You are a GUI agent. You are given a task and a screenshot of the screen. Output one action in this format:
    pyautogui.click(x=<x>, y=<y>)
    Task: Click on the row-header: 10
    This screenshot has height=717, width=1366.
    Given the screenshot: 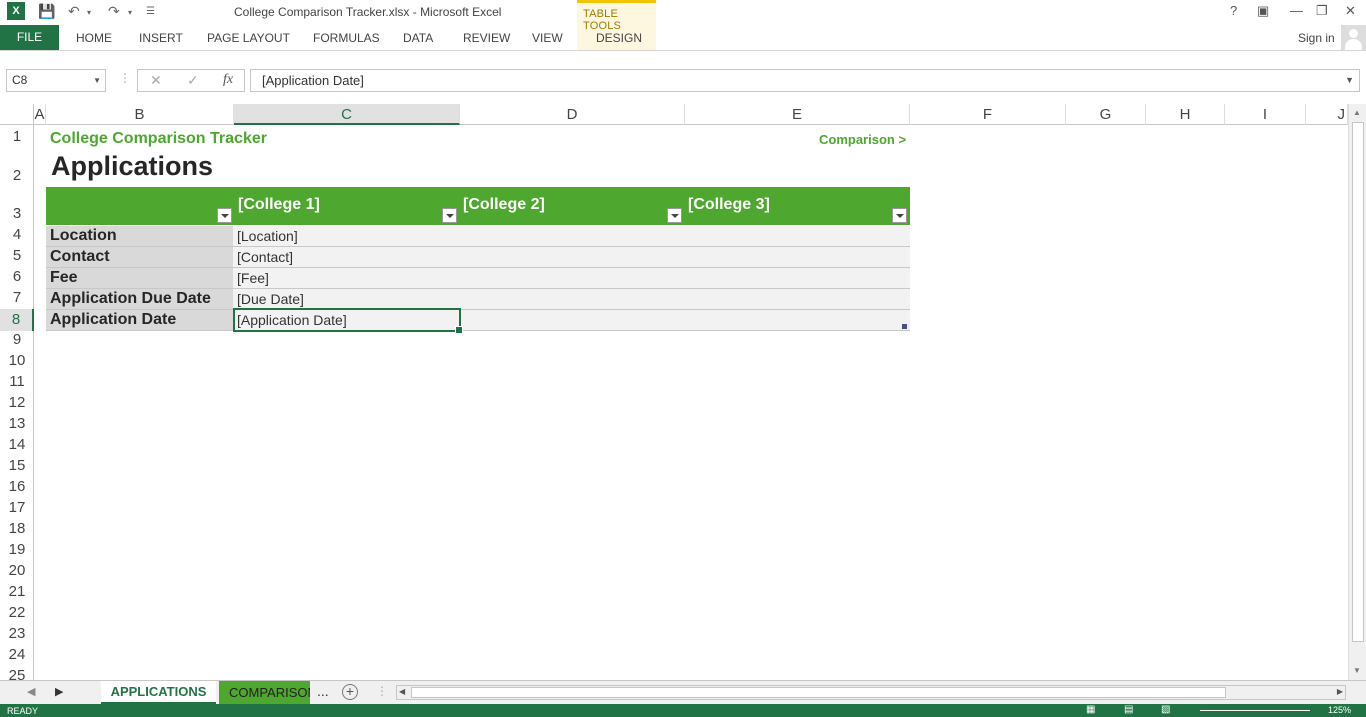 What is the action you would take?
    pyautogui.click(x=17, y=360)
    